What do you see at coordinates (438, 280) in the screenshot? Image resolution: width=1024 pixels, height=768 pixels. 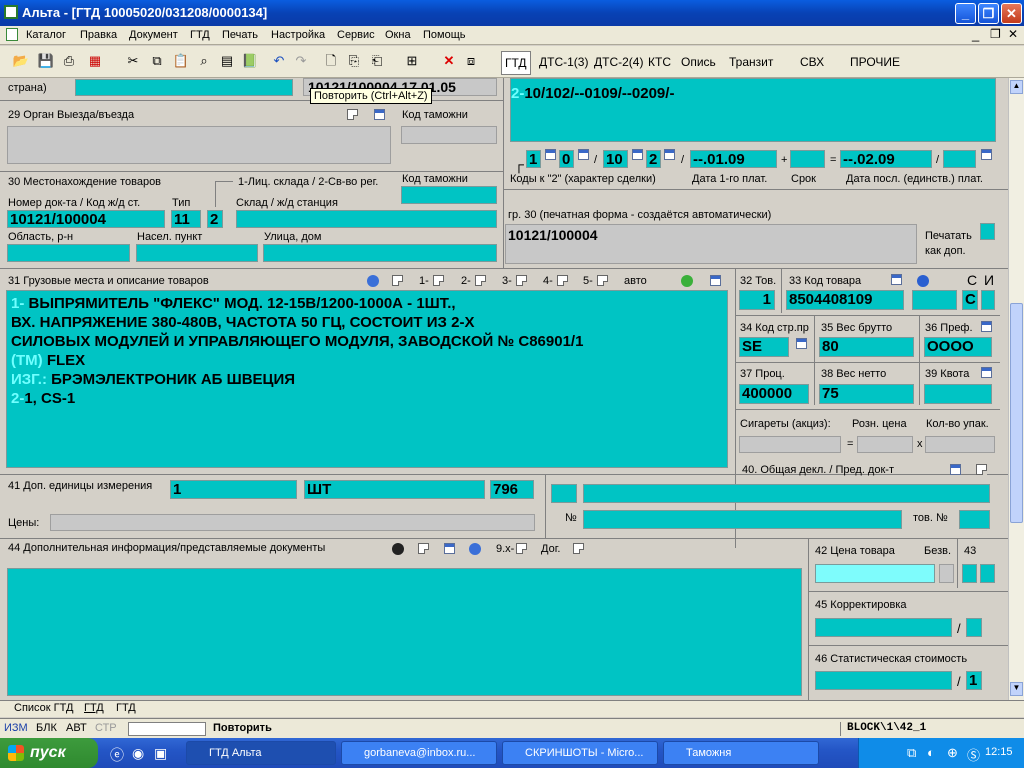 I see `note-1-icon` at bounding box center [438, 280].